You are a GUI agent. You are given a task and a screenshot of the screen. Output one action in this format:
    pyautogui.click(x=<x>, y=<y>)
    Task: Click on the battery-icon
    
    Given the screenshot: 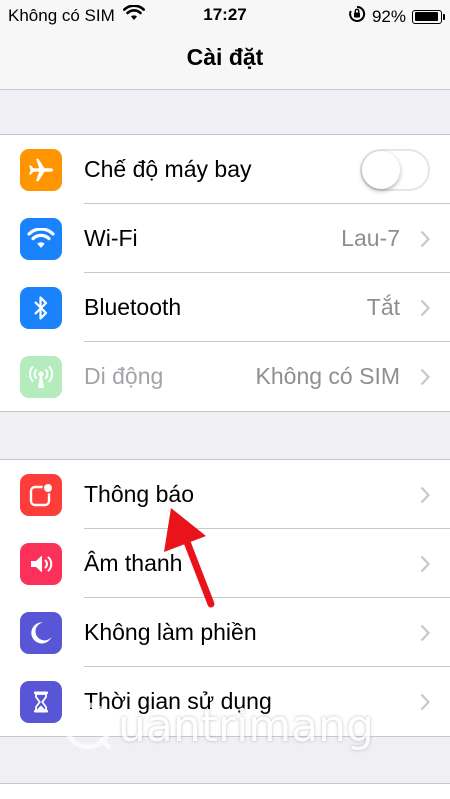 What is the action you would take?
    pyautogui.click(x=428, y=16)
    